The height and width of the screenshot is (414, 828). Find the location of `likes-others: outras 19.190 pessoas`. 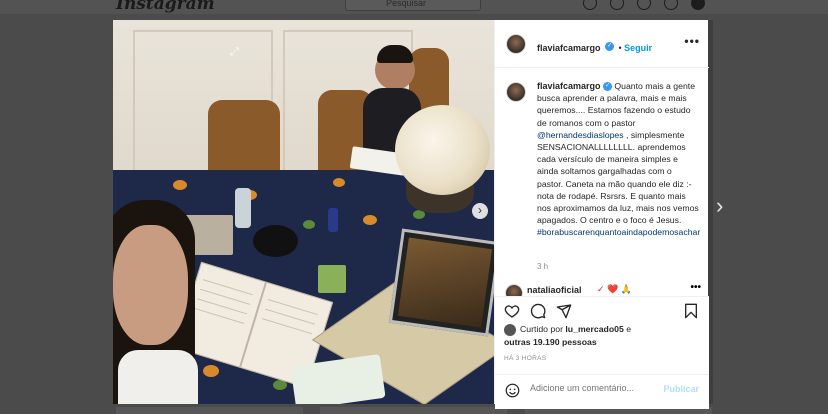

likes-others: outras 19.190 pessoas is located at coordinates (550, 342).